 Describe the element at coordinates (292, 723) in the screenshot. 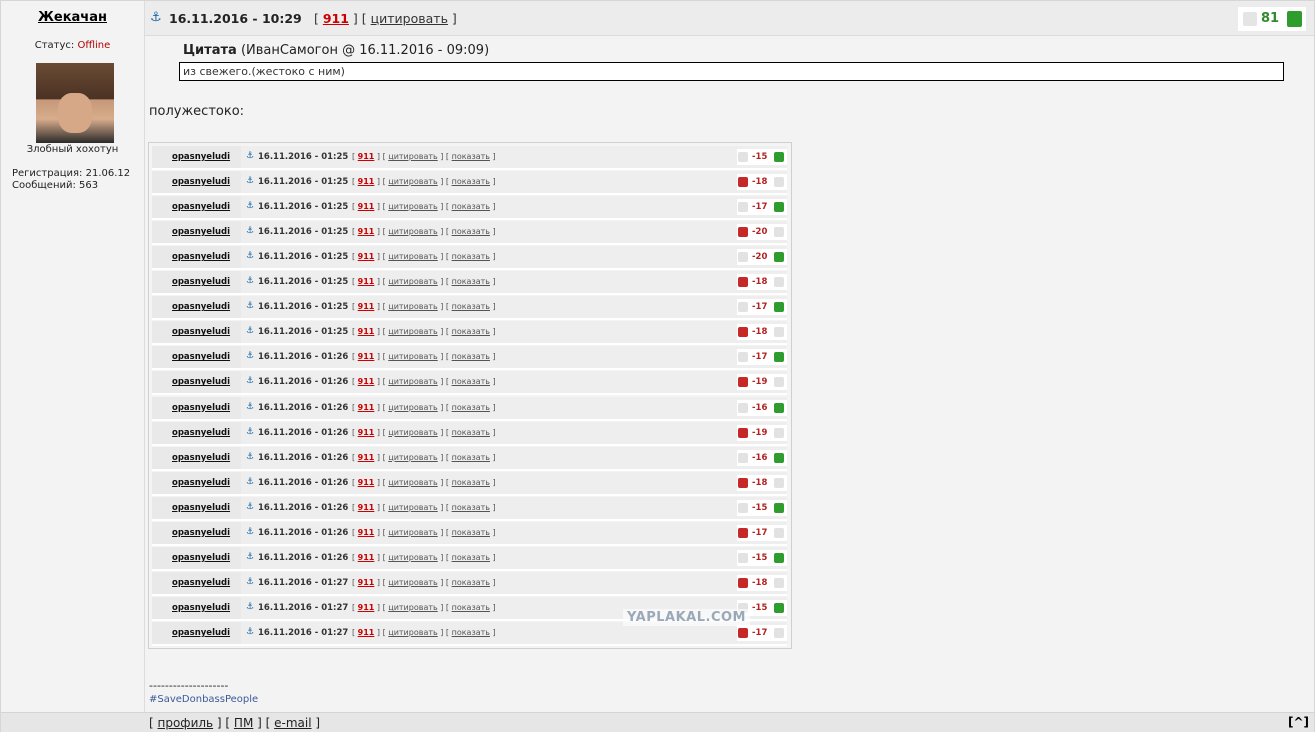

I see `email-link: e-mail` at that location.